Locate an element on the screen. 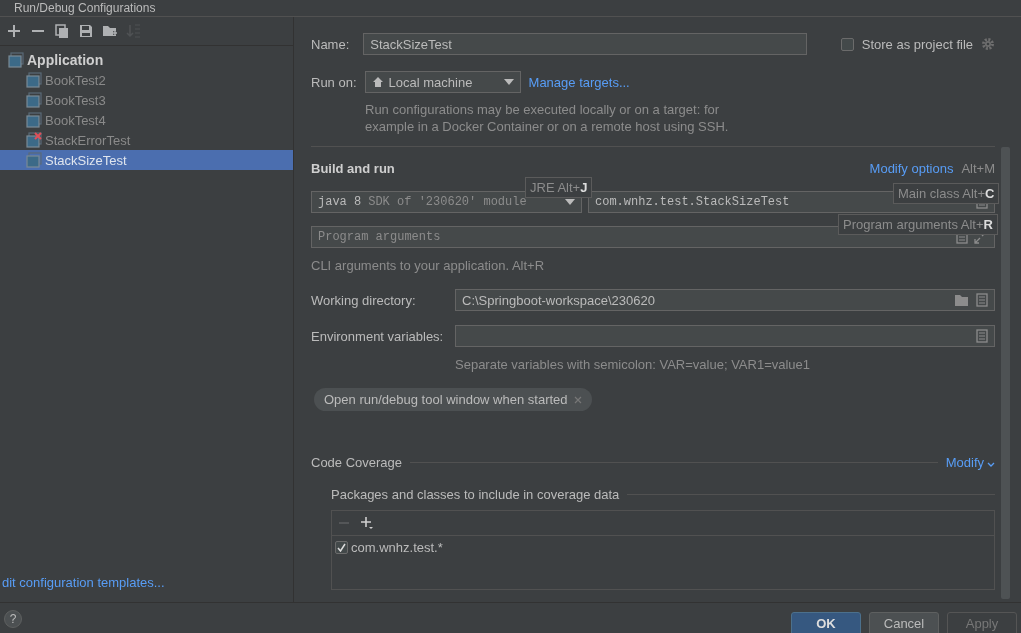 The width and height of the screenshot is (1021, 633). section-title: Code Coverage is located at coordinates (357, 462).